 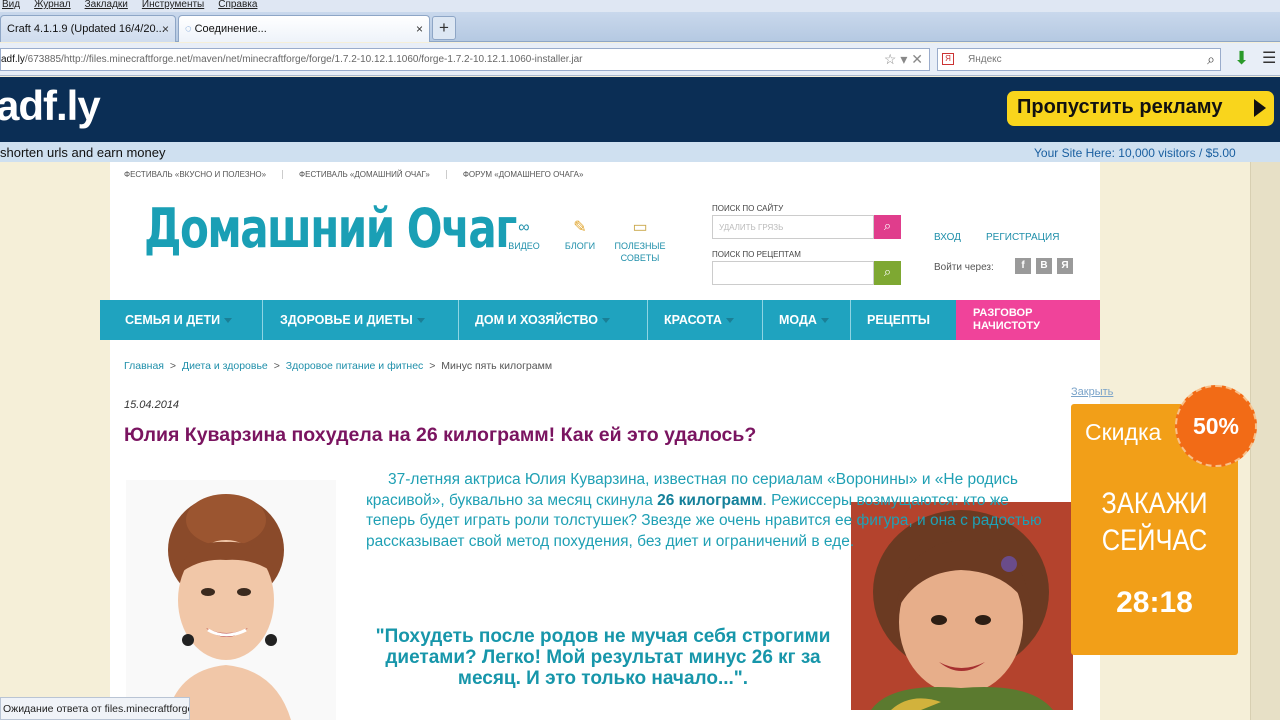 What do you see at coordinates (514, 174) in the screenshot?
I see `top-link-forum: ФОРУМ «ДОМАШНЕГО ОЧАГА»` at bounding box center [514, 174].